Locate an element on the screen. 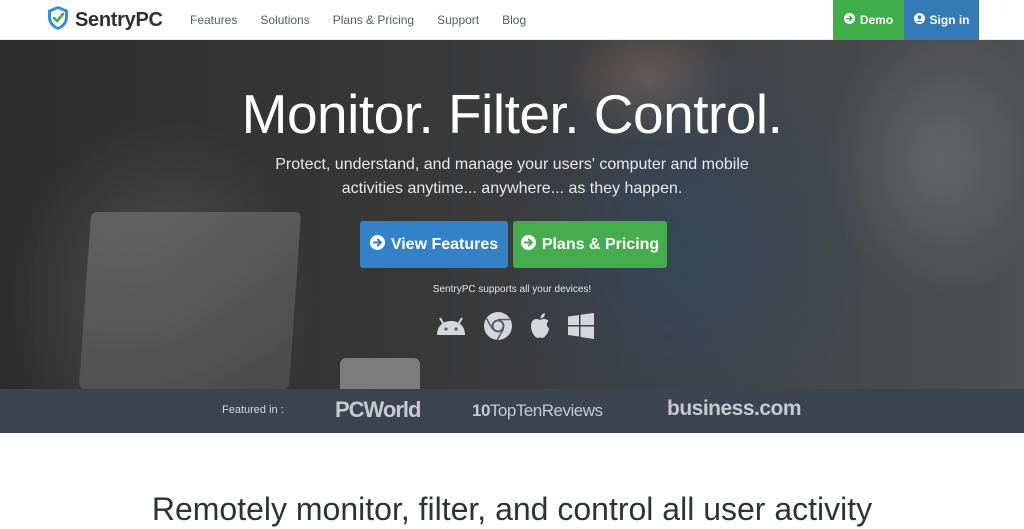  signin-button-label: Sign in is located at coordinates (949, 20).